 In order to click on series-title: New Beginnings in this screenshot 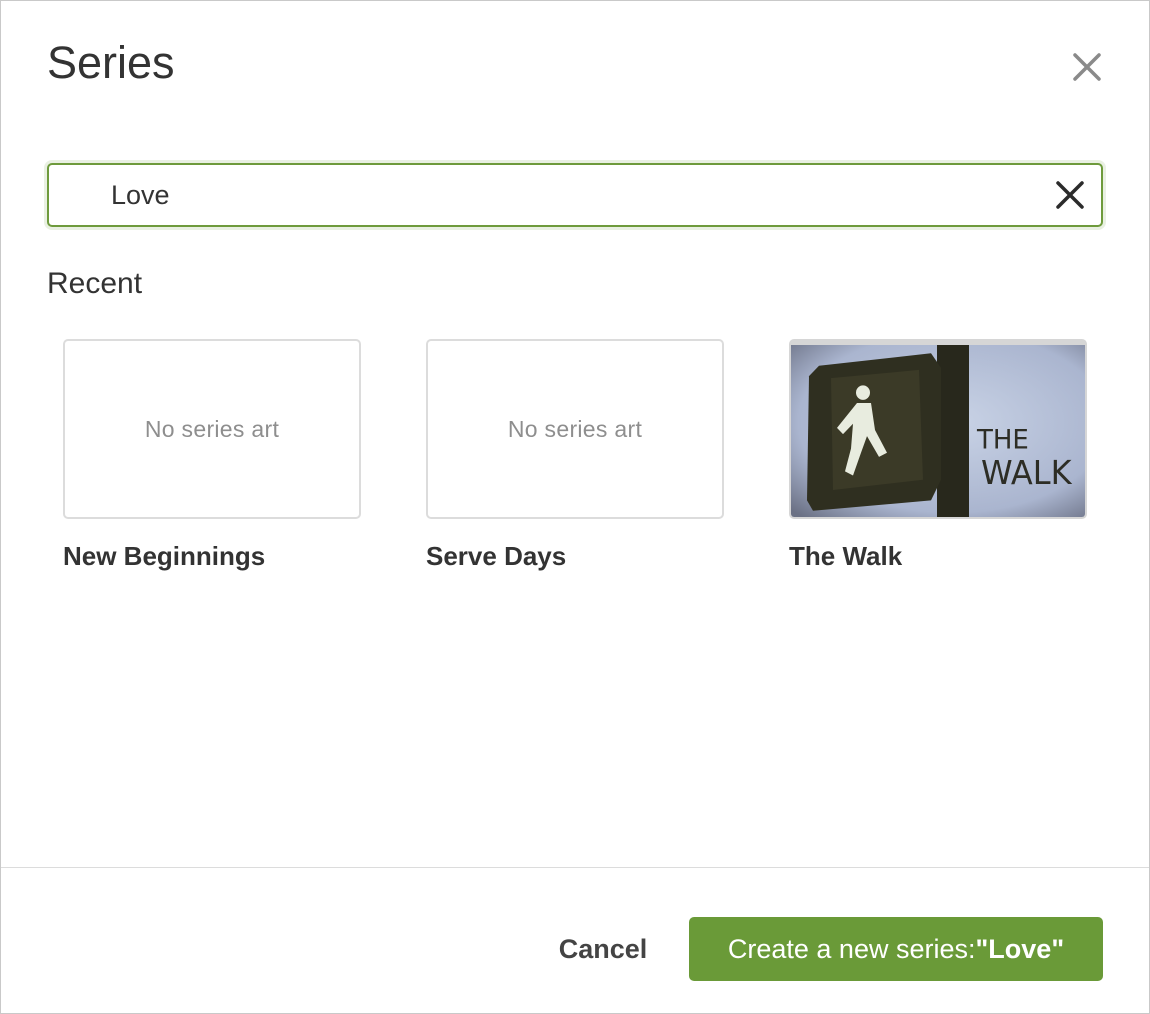, I will do `click(164, 556)`.